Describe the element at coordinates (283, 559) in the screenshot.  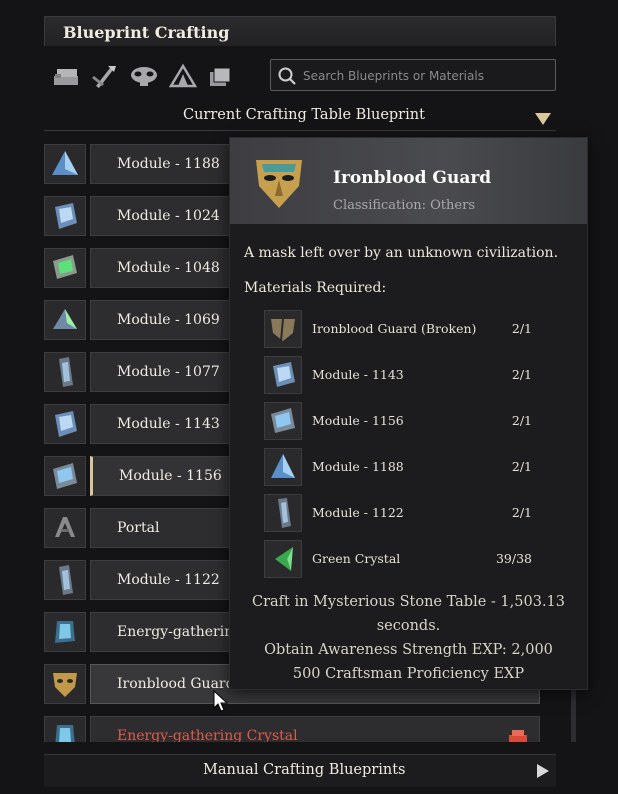
I see `green-crystal-icon` at that location.